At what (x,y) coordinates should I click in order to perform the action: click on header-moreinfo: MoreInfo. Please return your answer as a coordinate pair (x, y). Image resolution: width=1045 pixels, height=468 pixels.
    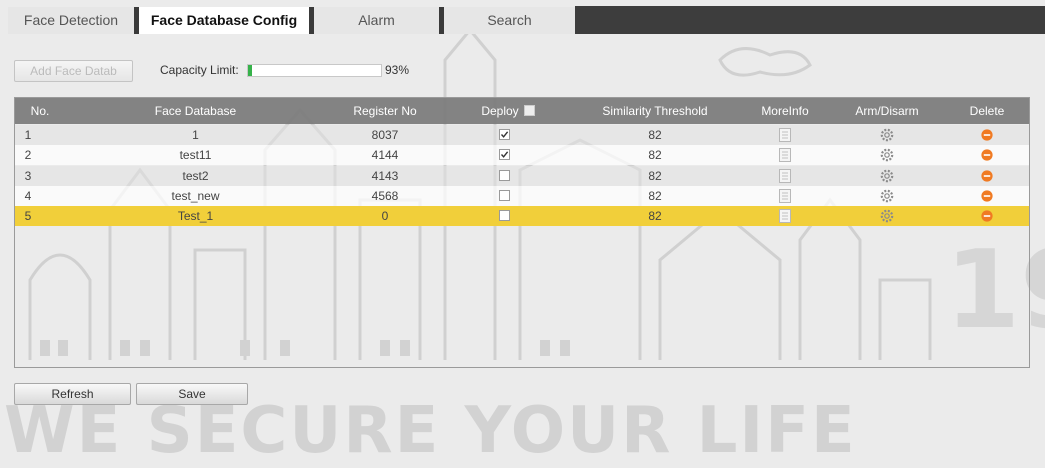
    Looking at the image, I should click on (785, 111).